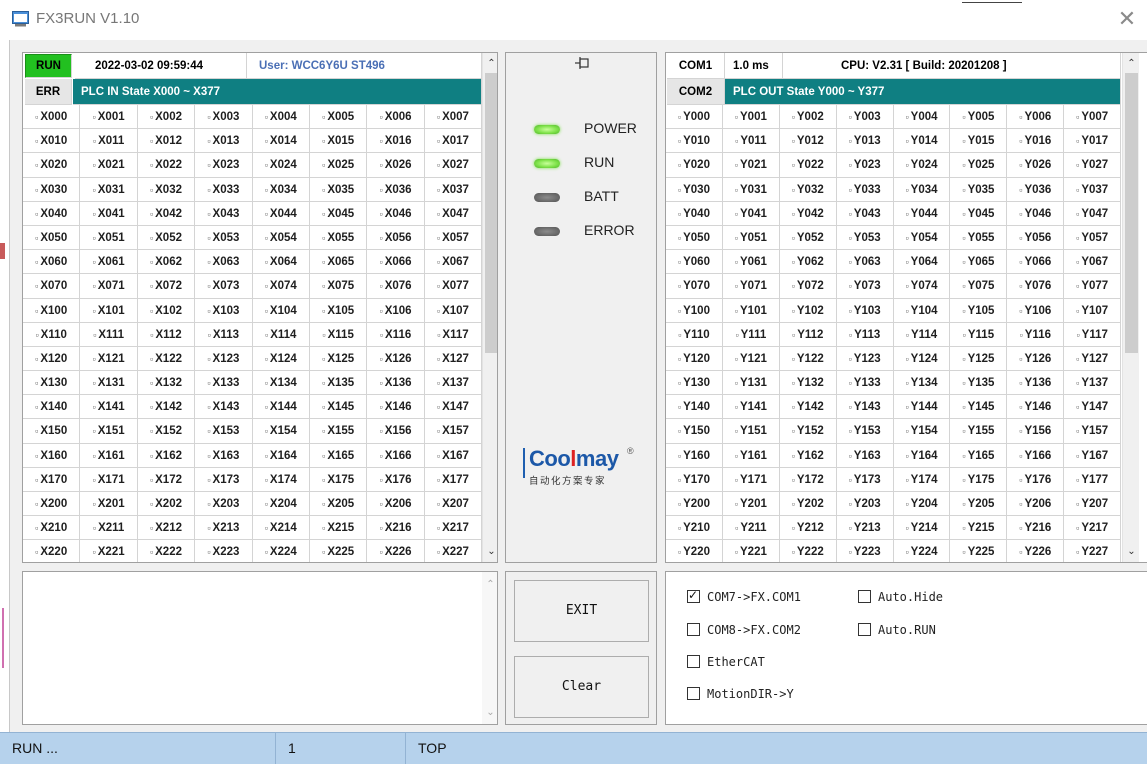 Image resolution: width=1147 pixels, height=764 pixels. I want to click on io-point-x143: ▫ X143, so click(224, 407).